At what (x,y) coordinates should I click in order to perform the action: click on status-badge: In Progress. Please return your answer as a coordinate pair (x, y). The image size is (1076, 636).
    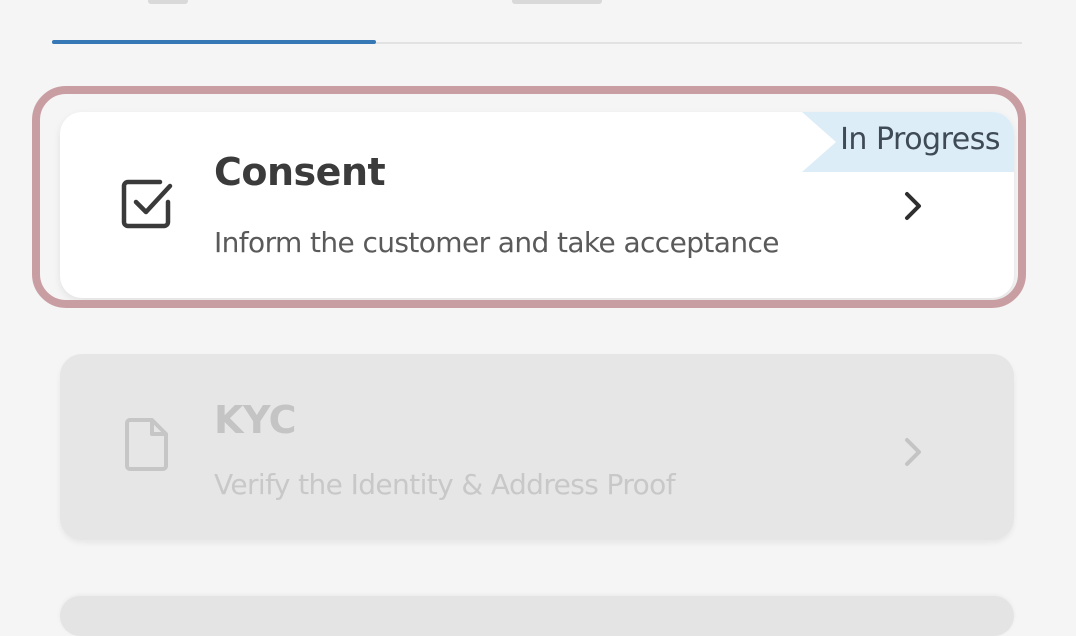
    Looking at the image, I should click on (920, 139).